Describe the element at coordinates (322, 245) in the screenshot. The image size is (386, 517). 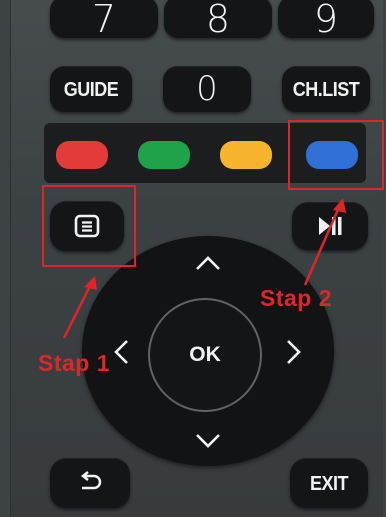
I see `step2-arrow-icon` at that location.